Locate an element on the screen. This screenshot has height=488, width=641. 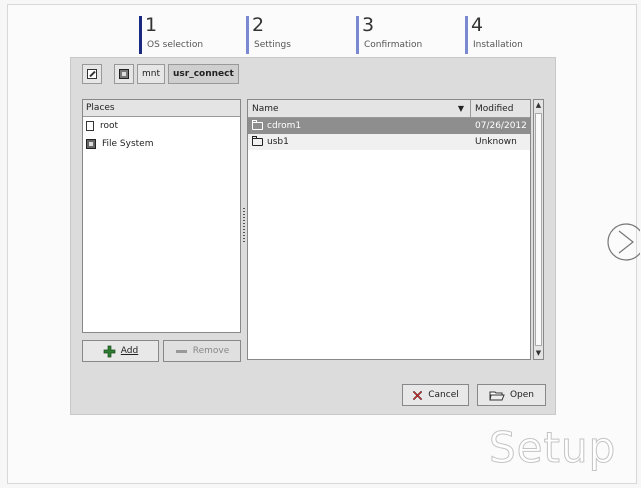
open-button: Open is located at coordinates (511, 395).